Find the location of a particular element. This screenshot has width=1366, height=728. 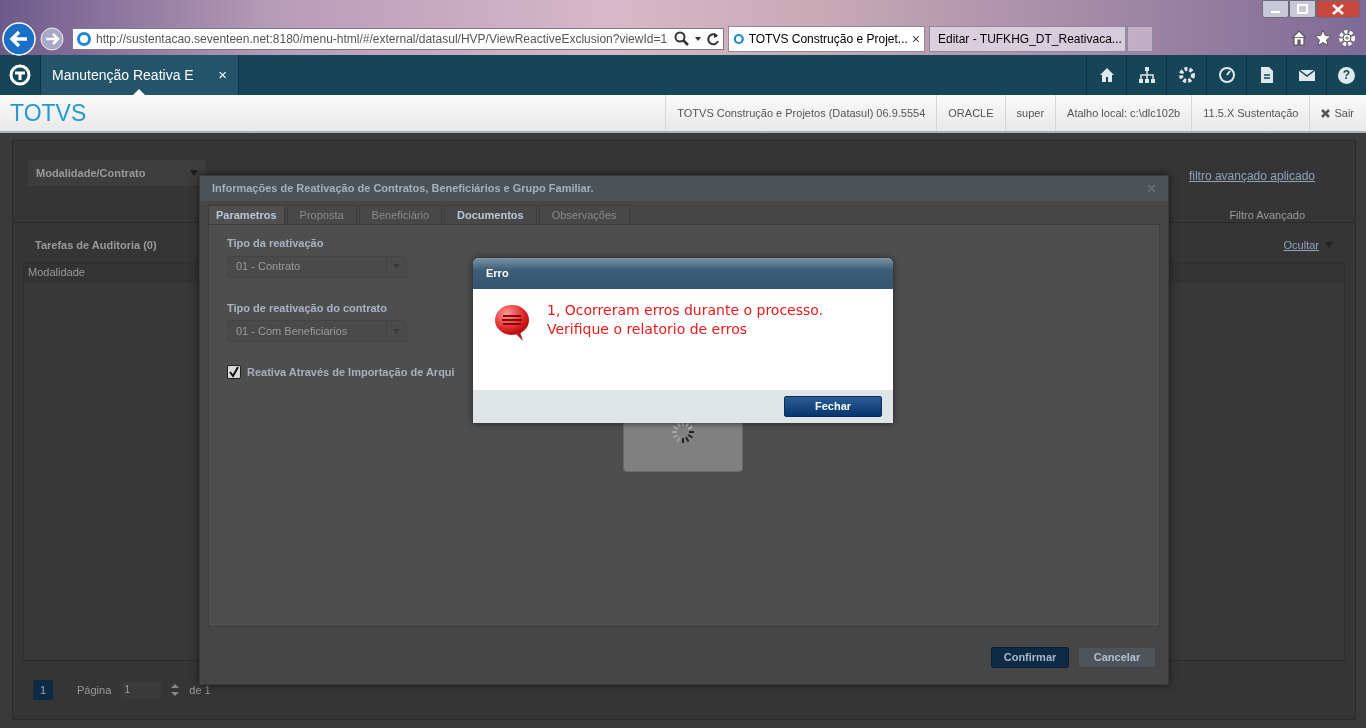

maximize-button is located at coordinates (1302, 9).